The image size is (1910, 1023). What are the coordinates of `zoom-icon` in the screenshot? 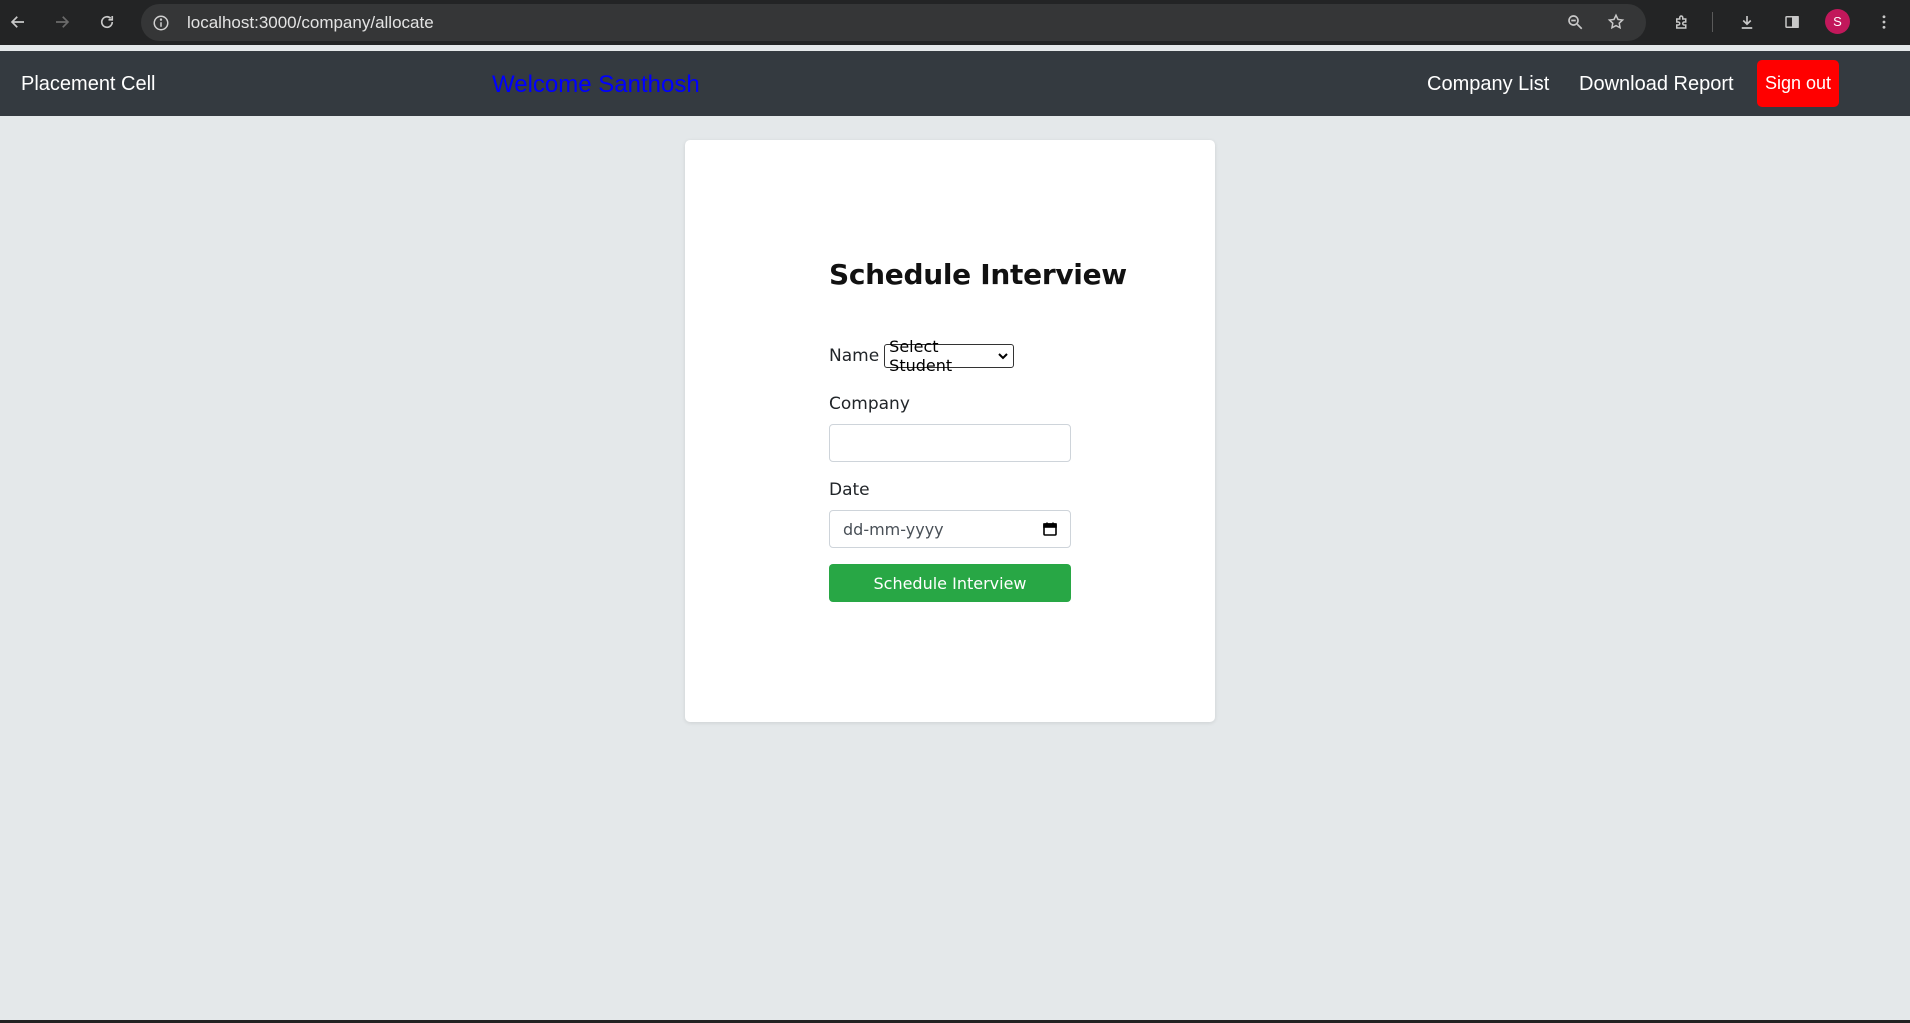 It's located at (1575, 22).